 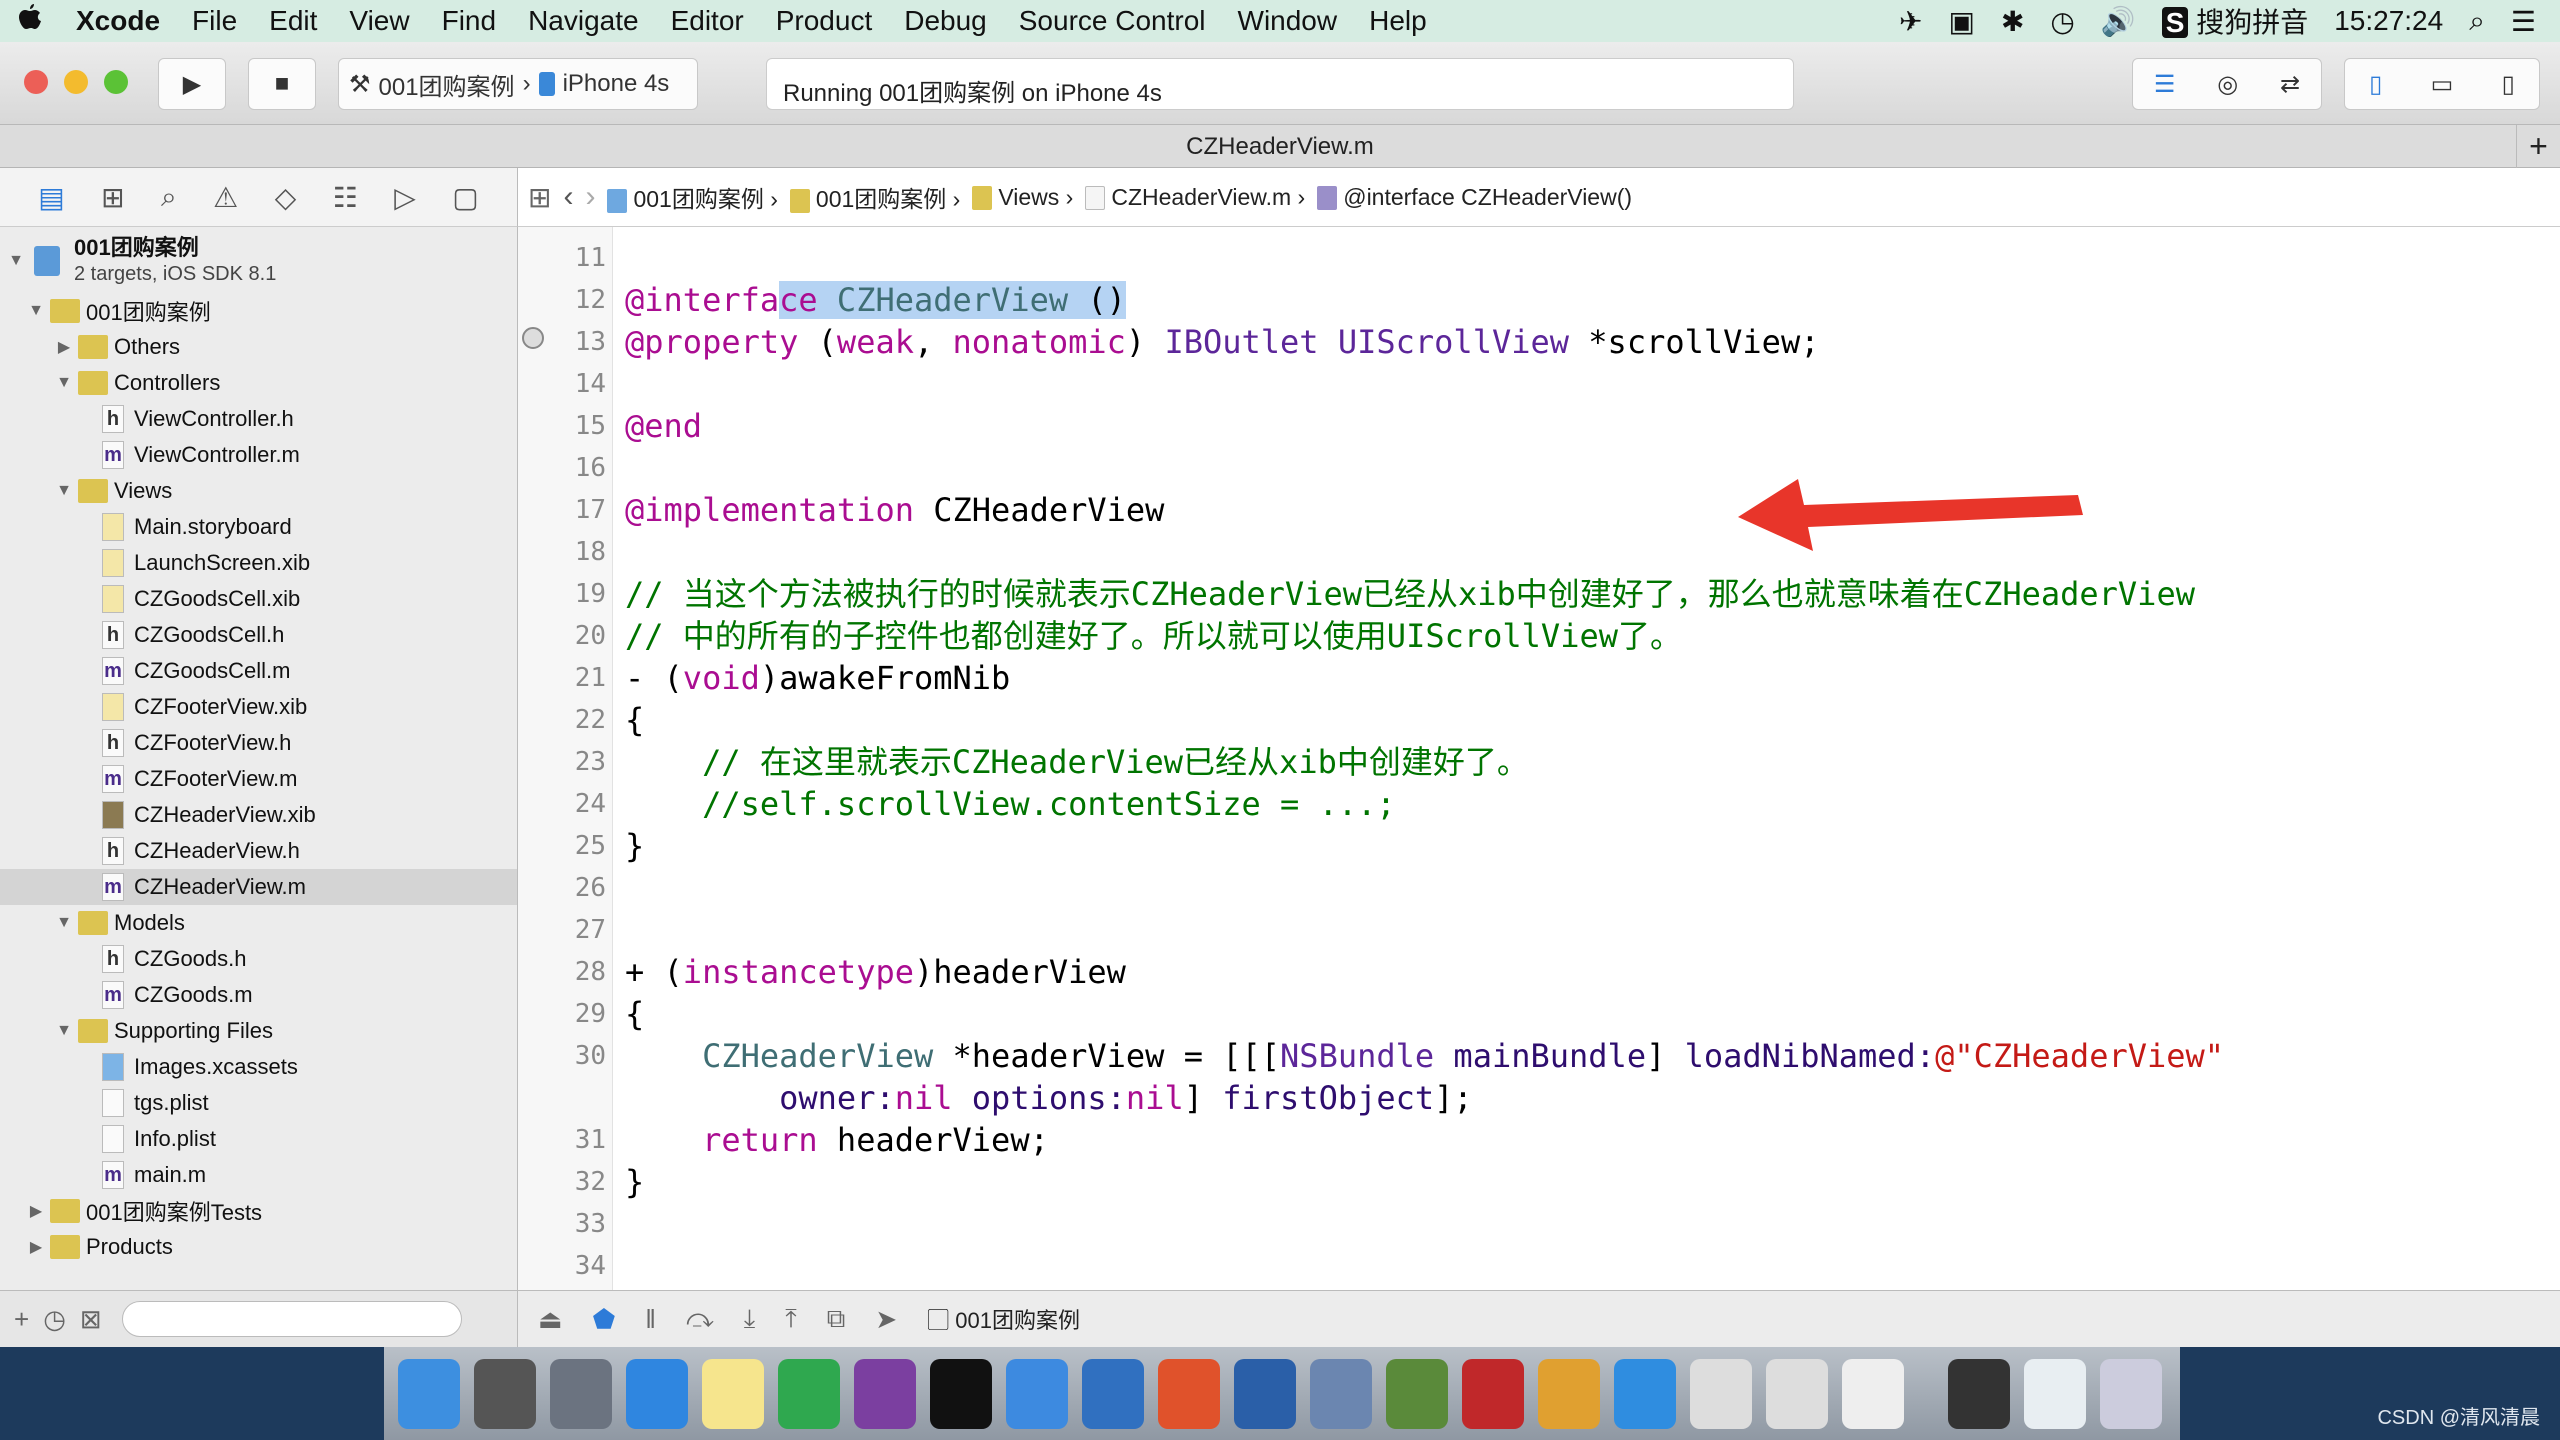 I want to click on source-control-filter-icon: ⊠, so click(x=91, y=1319).